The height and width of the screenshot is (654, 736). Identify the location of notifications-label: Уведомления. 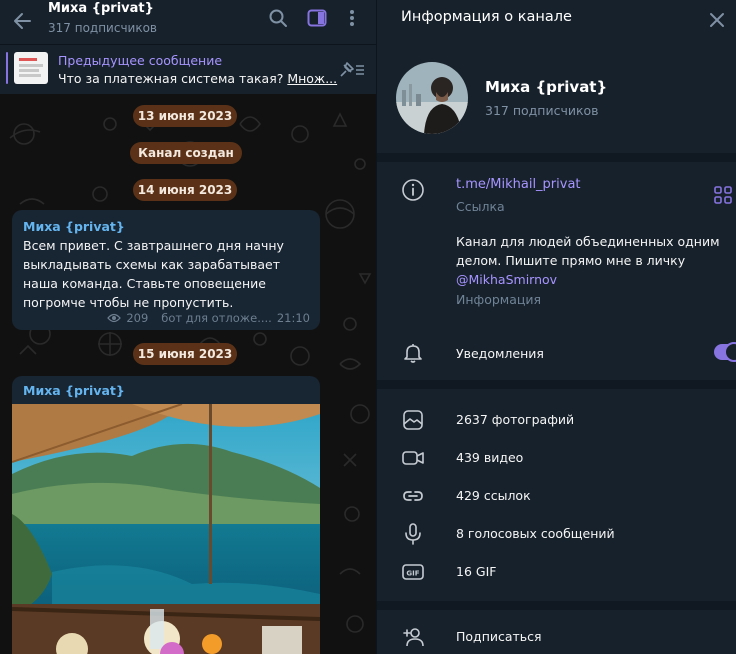
(500, 353).